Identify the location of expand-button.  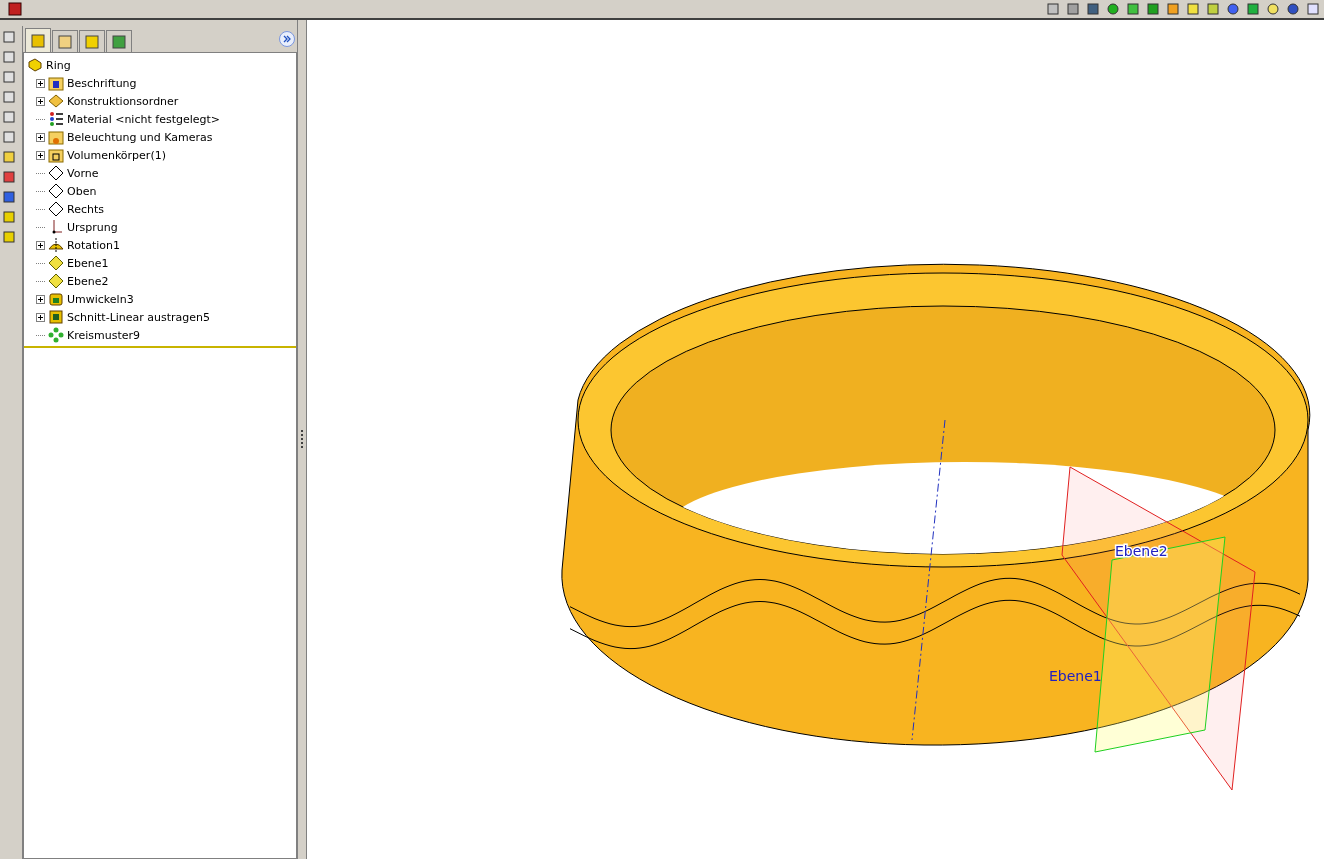
(287, 39).